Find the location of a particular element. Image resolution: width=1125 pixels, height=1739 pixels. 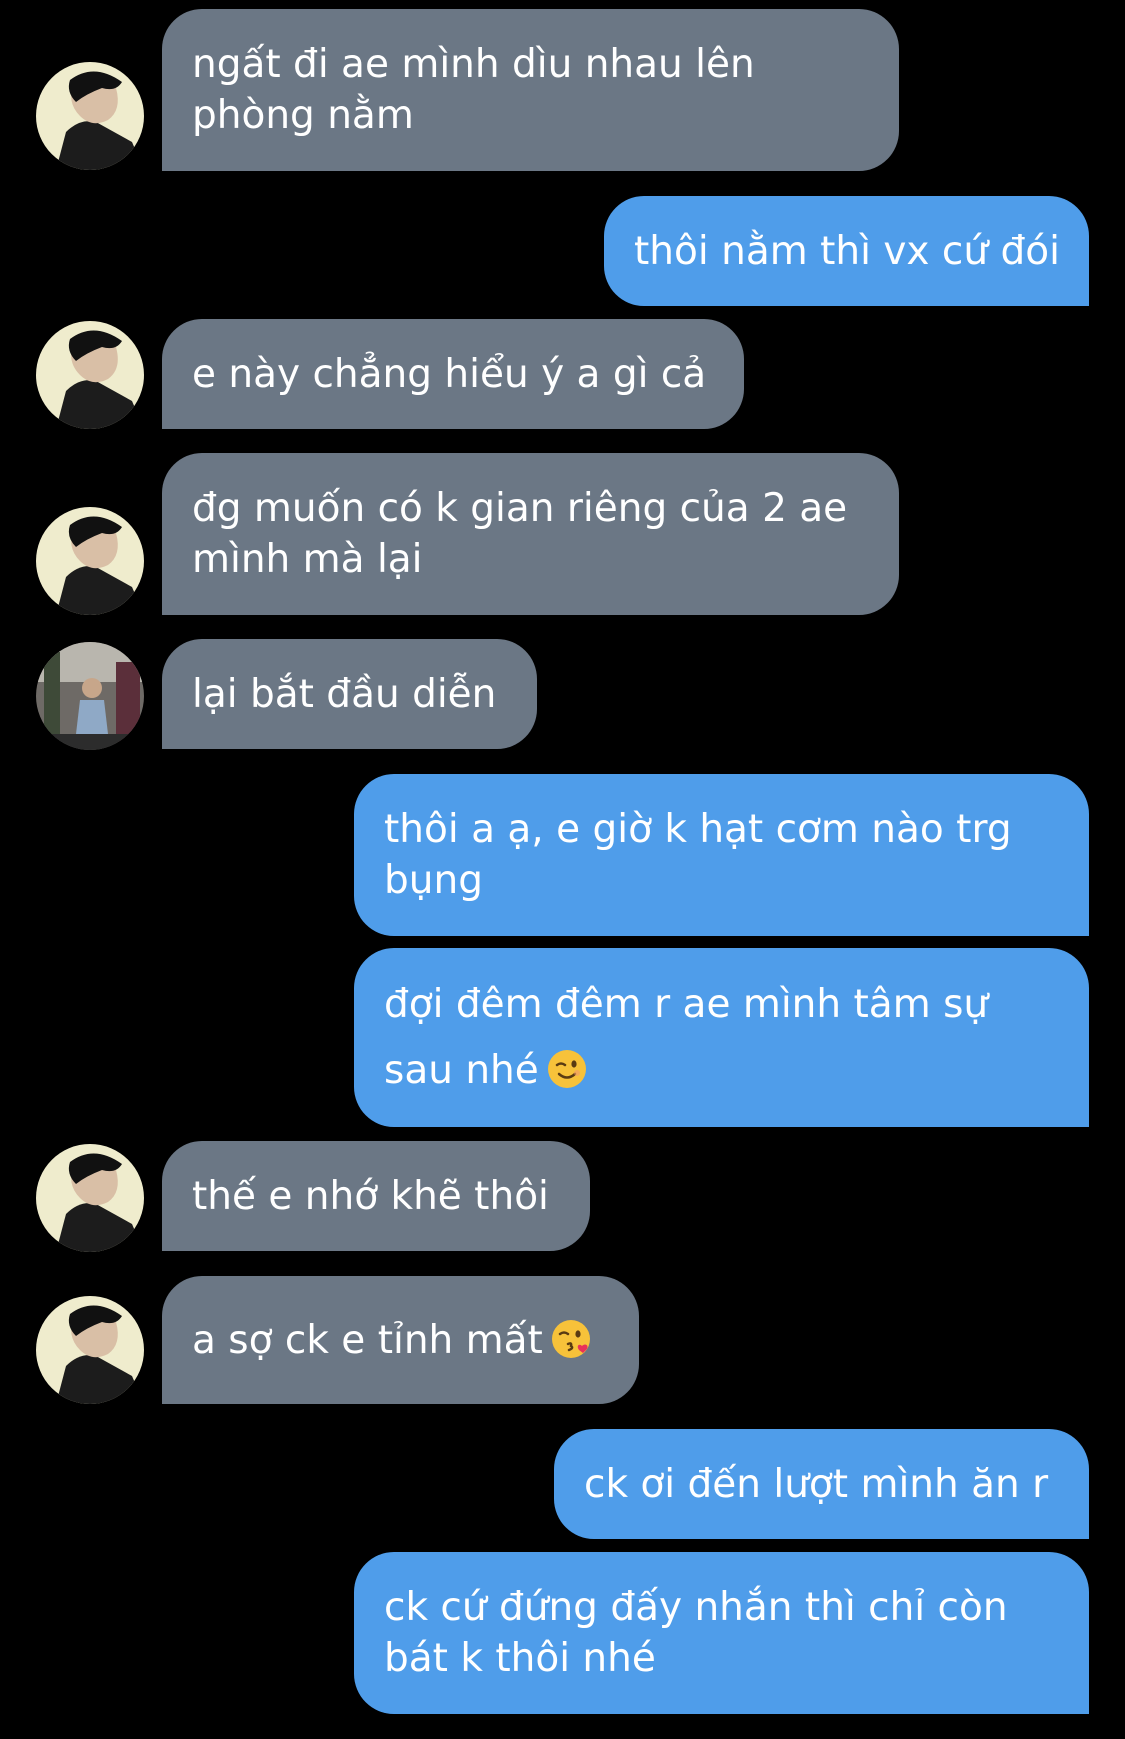

contact-avatar-photo is located at coordinates (90, 696).